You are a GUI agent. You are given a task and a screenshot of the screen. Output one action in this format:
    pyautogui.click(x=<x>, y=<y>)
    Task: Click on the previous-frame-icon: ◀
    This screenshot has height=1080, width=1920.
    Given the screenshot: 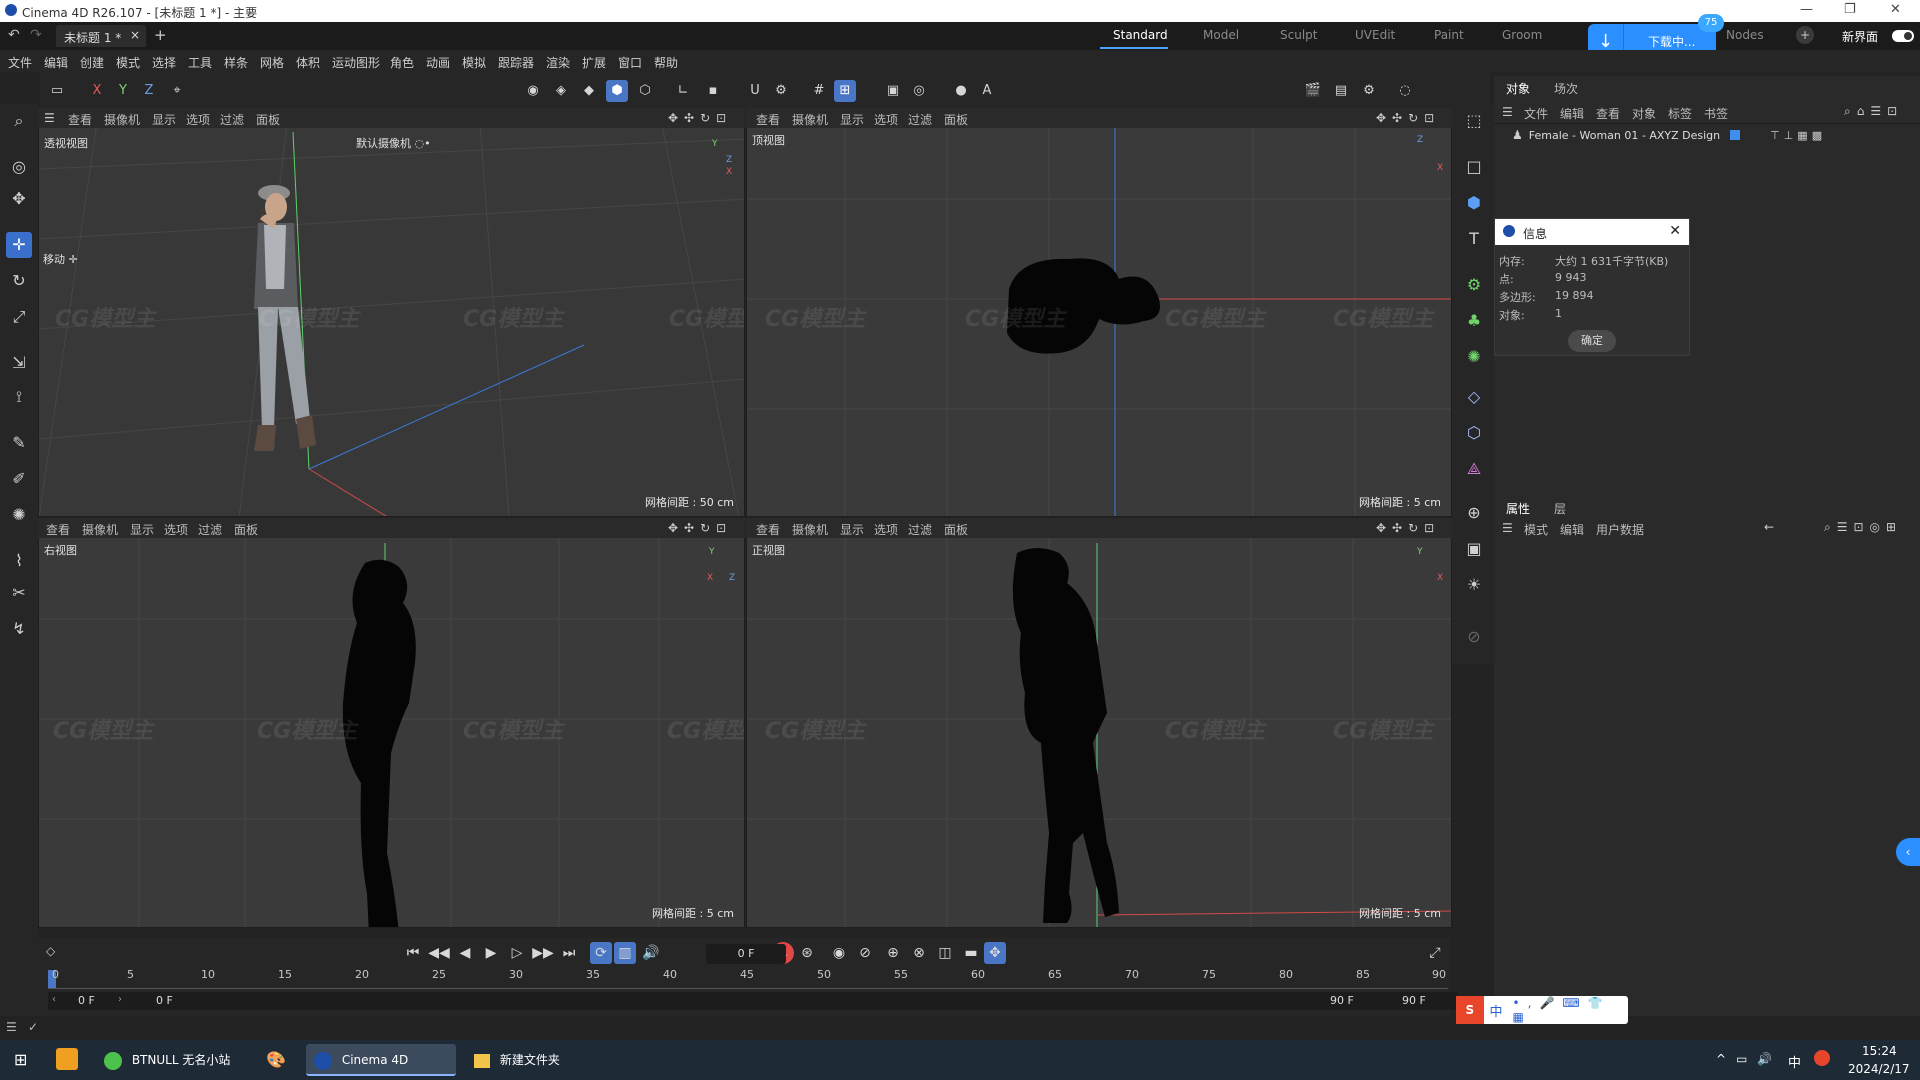 What is the action you would take?
    pyautogui.click(x=465, y=953)
    